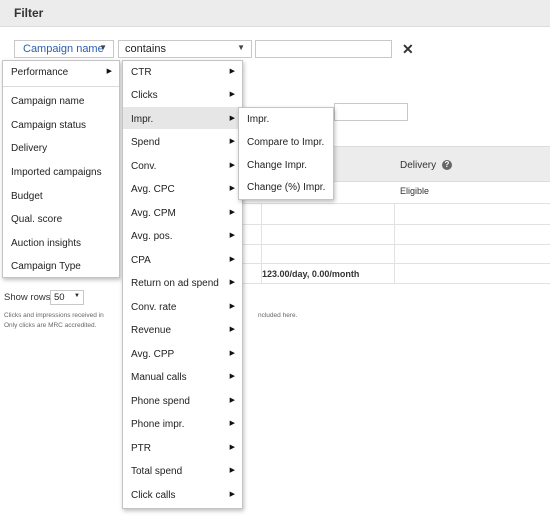 This screenshot has width=550, height=520. I want to click on filter-title: Filter, so click(29, 13).